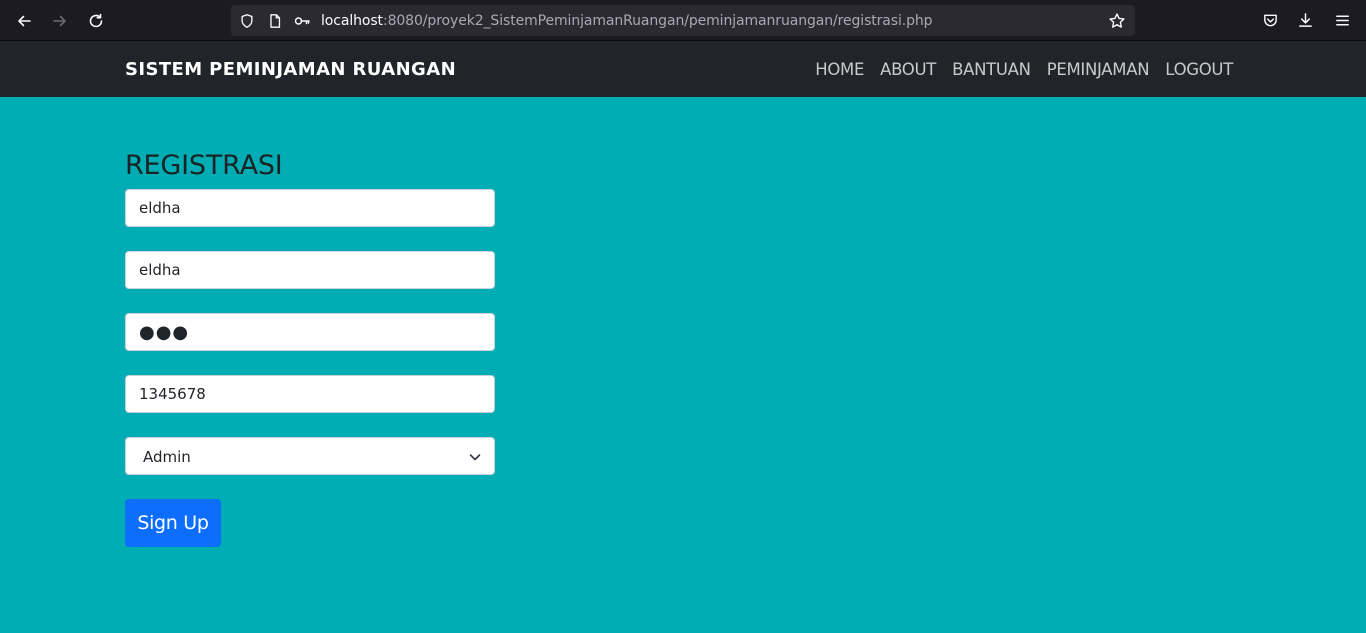  I want to click on menu-icon, so click(1342, 20).